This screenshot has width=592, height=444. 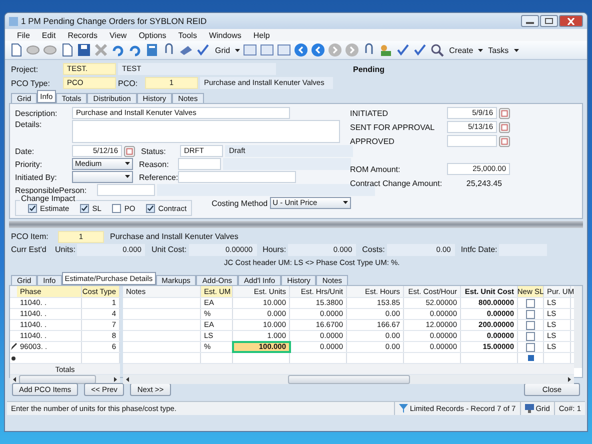 I want to click on field-label: PCO Type:, so click(x=31, y=83).